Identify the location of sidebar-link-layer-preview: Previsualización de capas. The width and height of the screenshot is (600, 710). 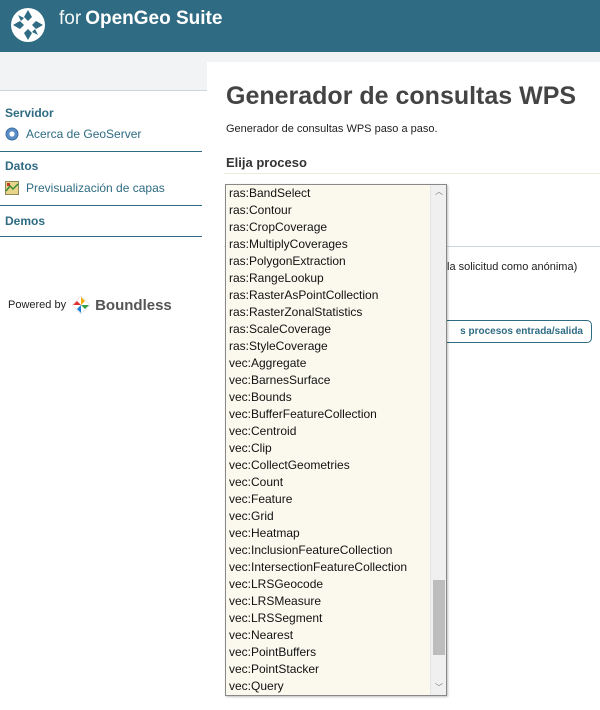
(85, 188).